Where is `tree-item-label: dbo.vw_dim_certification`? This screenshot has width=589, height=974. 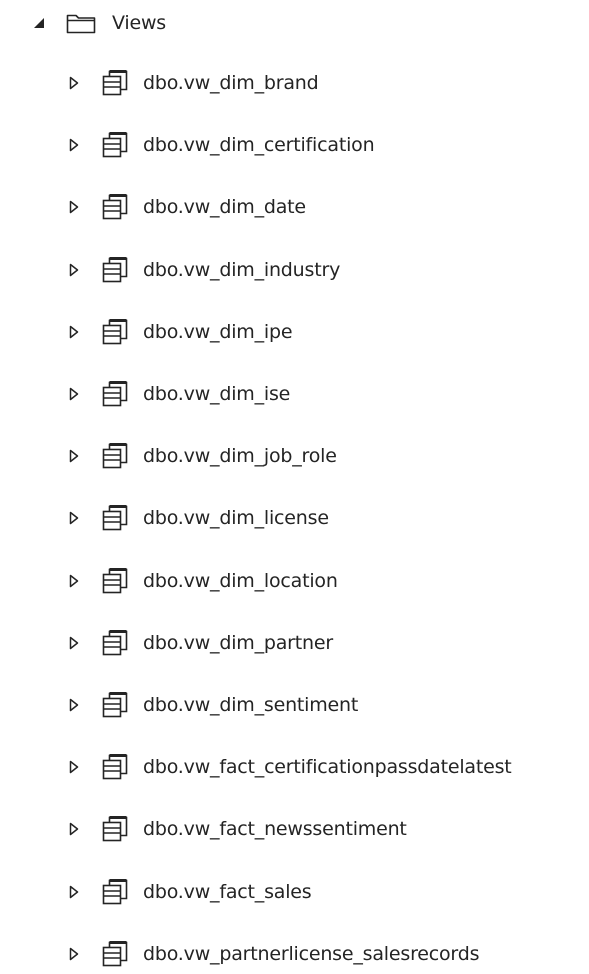
tree-item-label: dbo.vw_dim_certification is located at coordinates (259, 145).